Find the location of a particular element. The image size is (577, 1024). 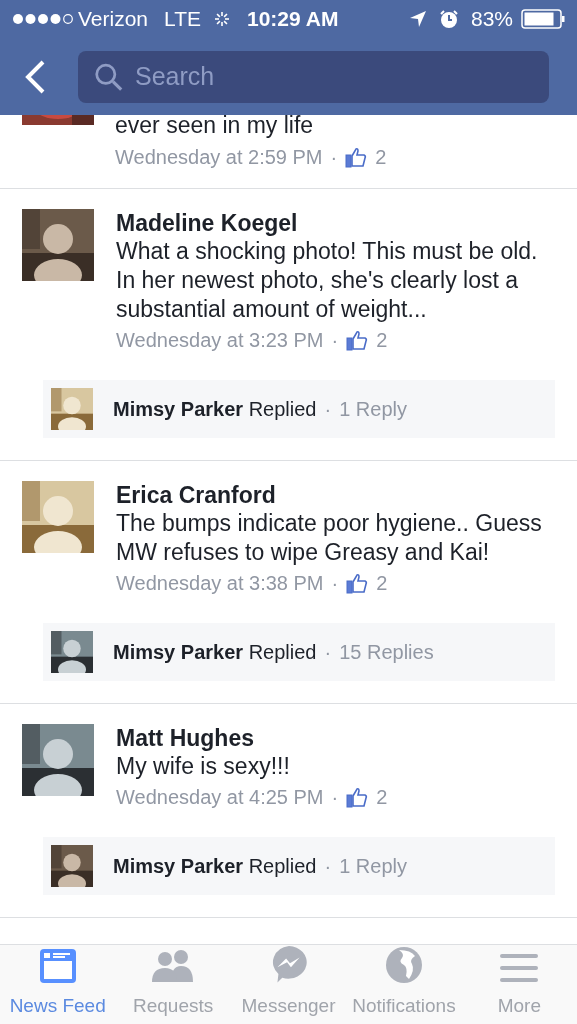

comment-time: Wednesday at 2:59 PM is located at coordinates (219, 157).